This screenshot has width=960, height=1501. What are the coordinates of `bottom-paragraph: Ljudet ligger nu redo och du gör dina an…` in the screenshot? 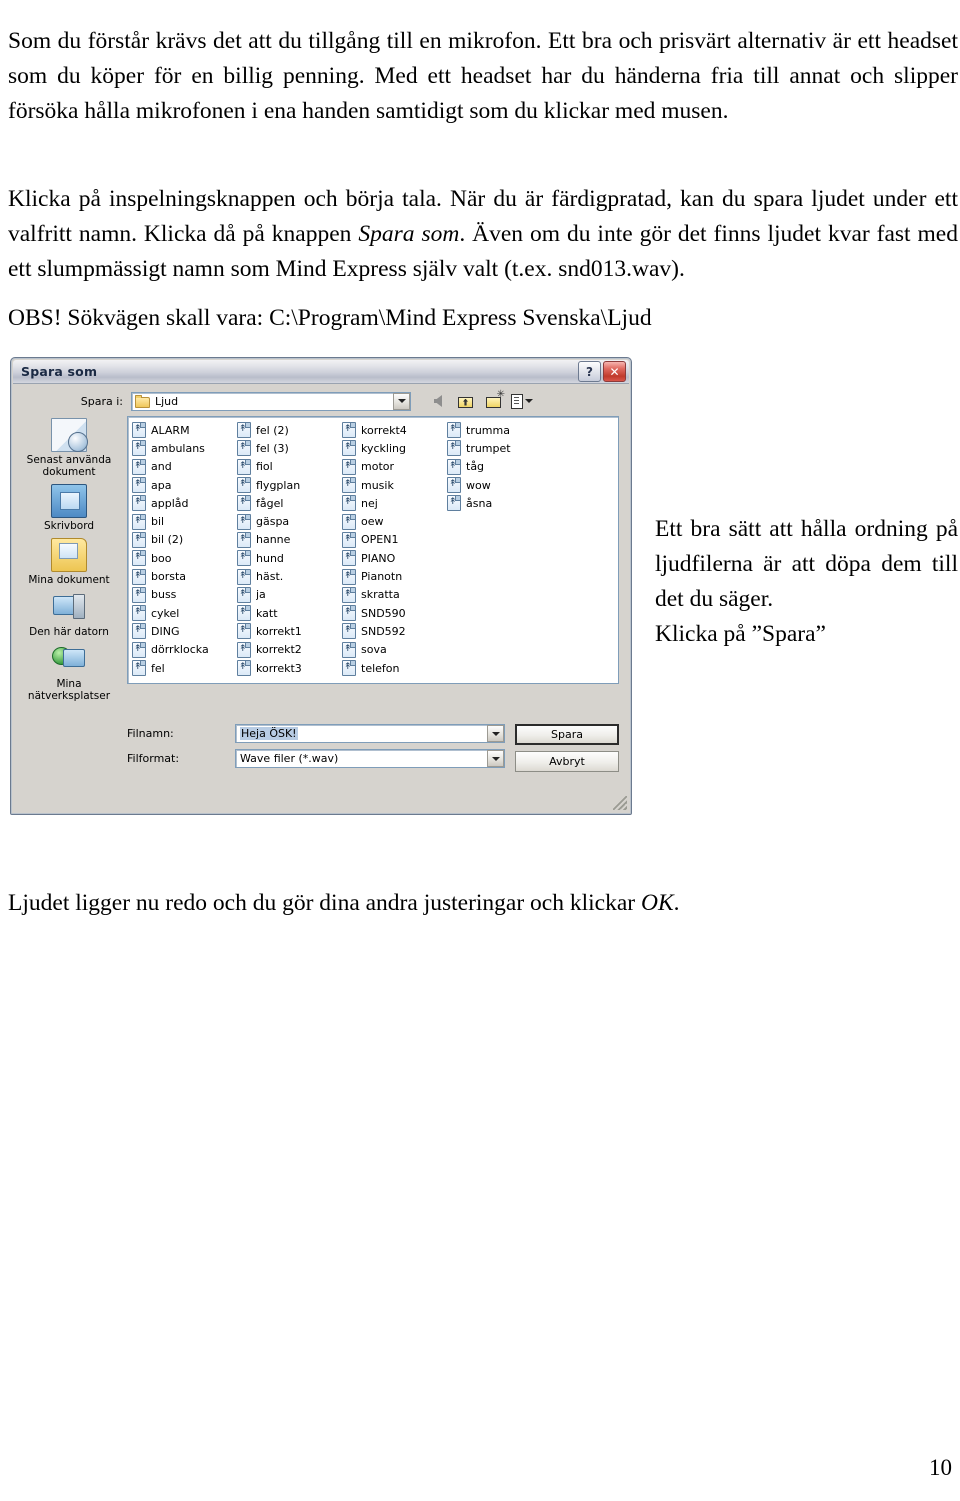 It's located at (483, 903).